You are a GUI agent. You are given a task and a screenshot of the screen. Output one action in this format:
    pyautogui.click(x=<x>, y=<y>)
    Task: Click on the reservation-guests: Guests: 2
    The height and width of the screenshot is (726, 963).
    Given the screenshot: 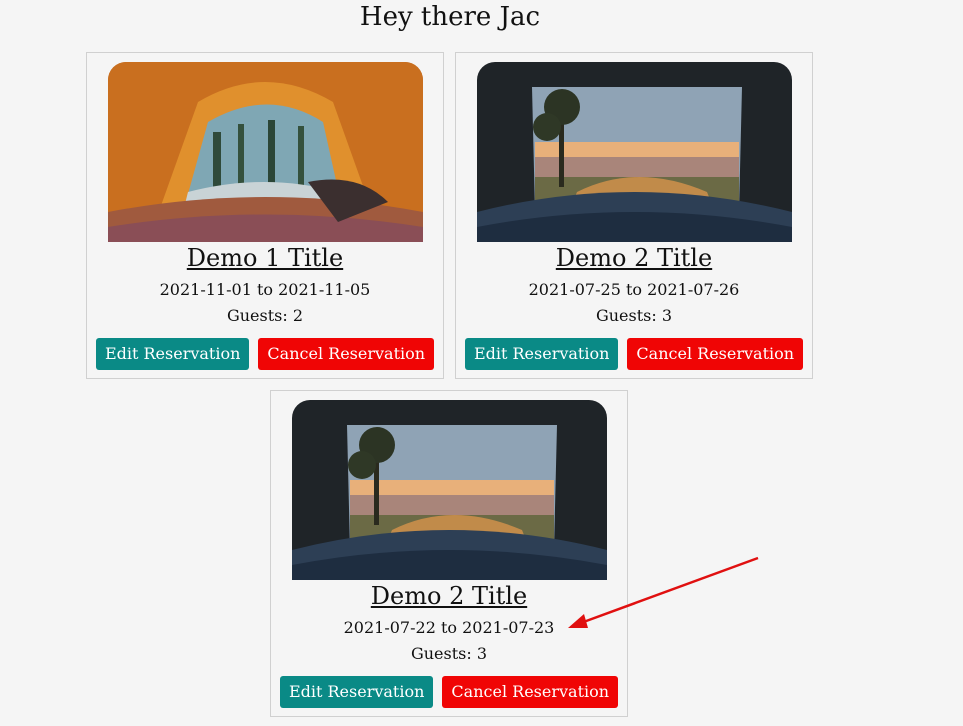 What is the action you would take?
    pyautogui.click(x=265, y=315)
    